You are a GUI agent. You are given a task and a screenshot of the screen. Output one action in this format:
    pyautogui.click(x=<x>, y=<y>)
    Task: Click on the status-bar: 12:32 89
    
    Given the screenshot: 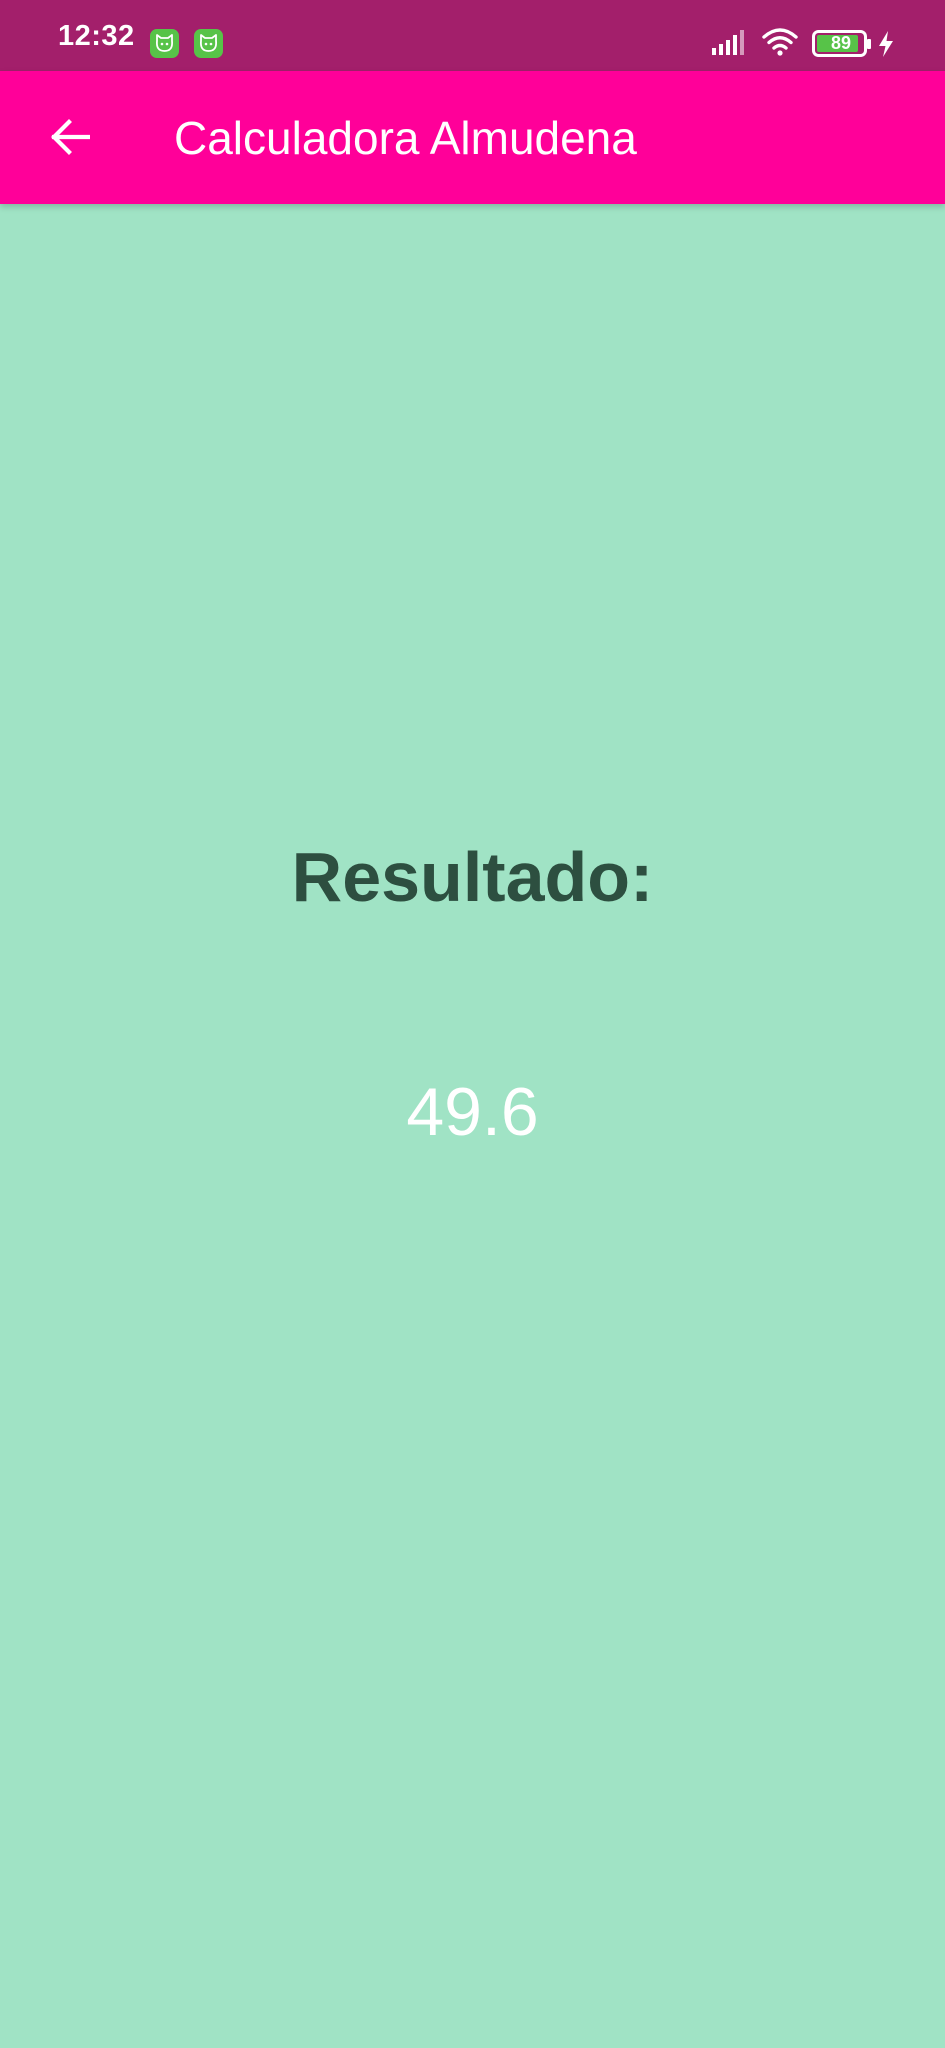 What is the action you would take?
    pyautogui.click(x=472, y=35)
    